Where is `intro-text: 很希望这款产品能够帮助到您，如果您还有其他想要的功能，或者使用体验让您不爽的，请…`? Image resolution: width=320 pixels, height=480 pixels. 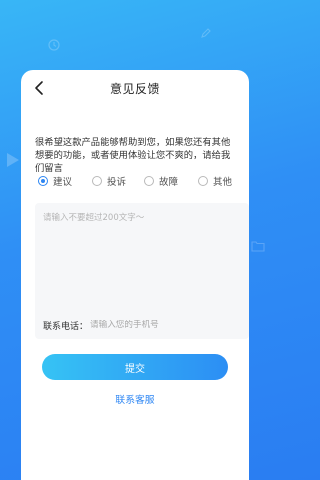
intro-text: 很希望这款产品能够帮助到您，如果您还有其他想要的功能，或者使用体验让您不爽的，请… is located at coordinates (133, 155).